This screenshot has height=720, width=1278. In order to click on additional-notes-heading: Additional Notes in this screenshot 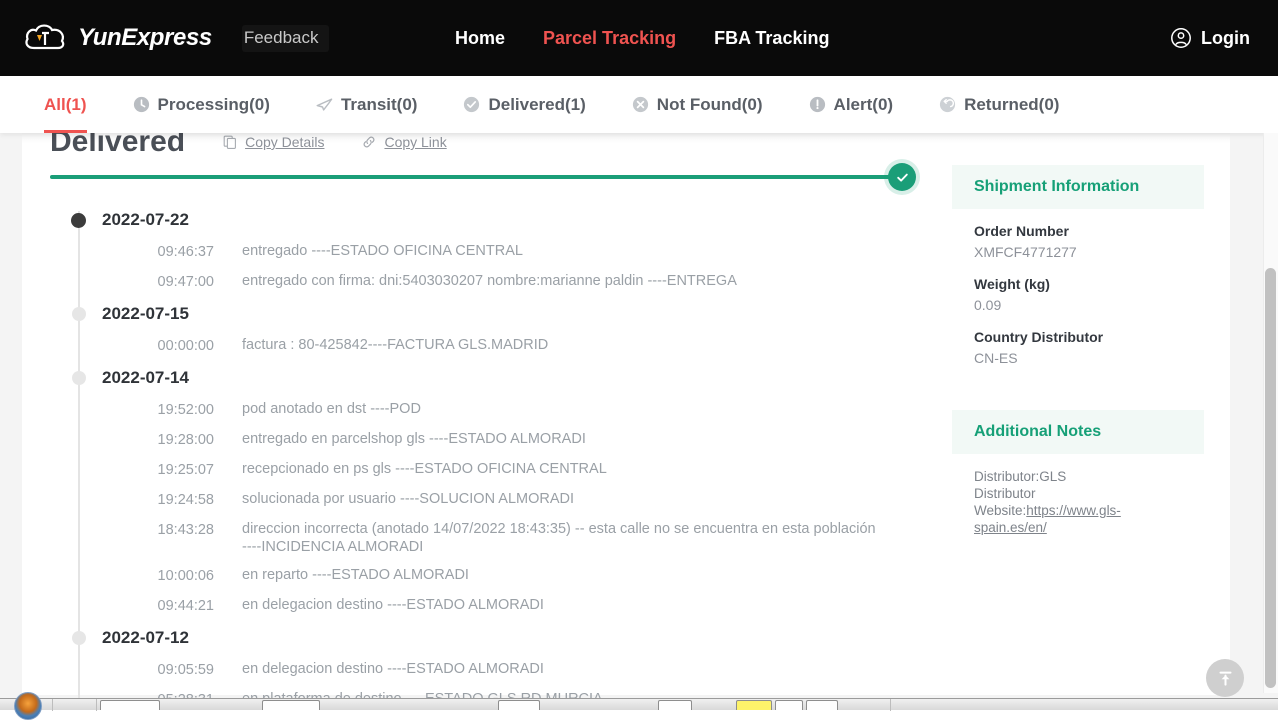, I will do `click(1078, 432)`.